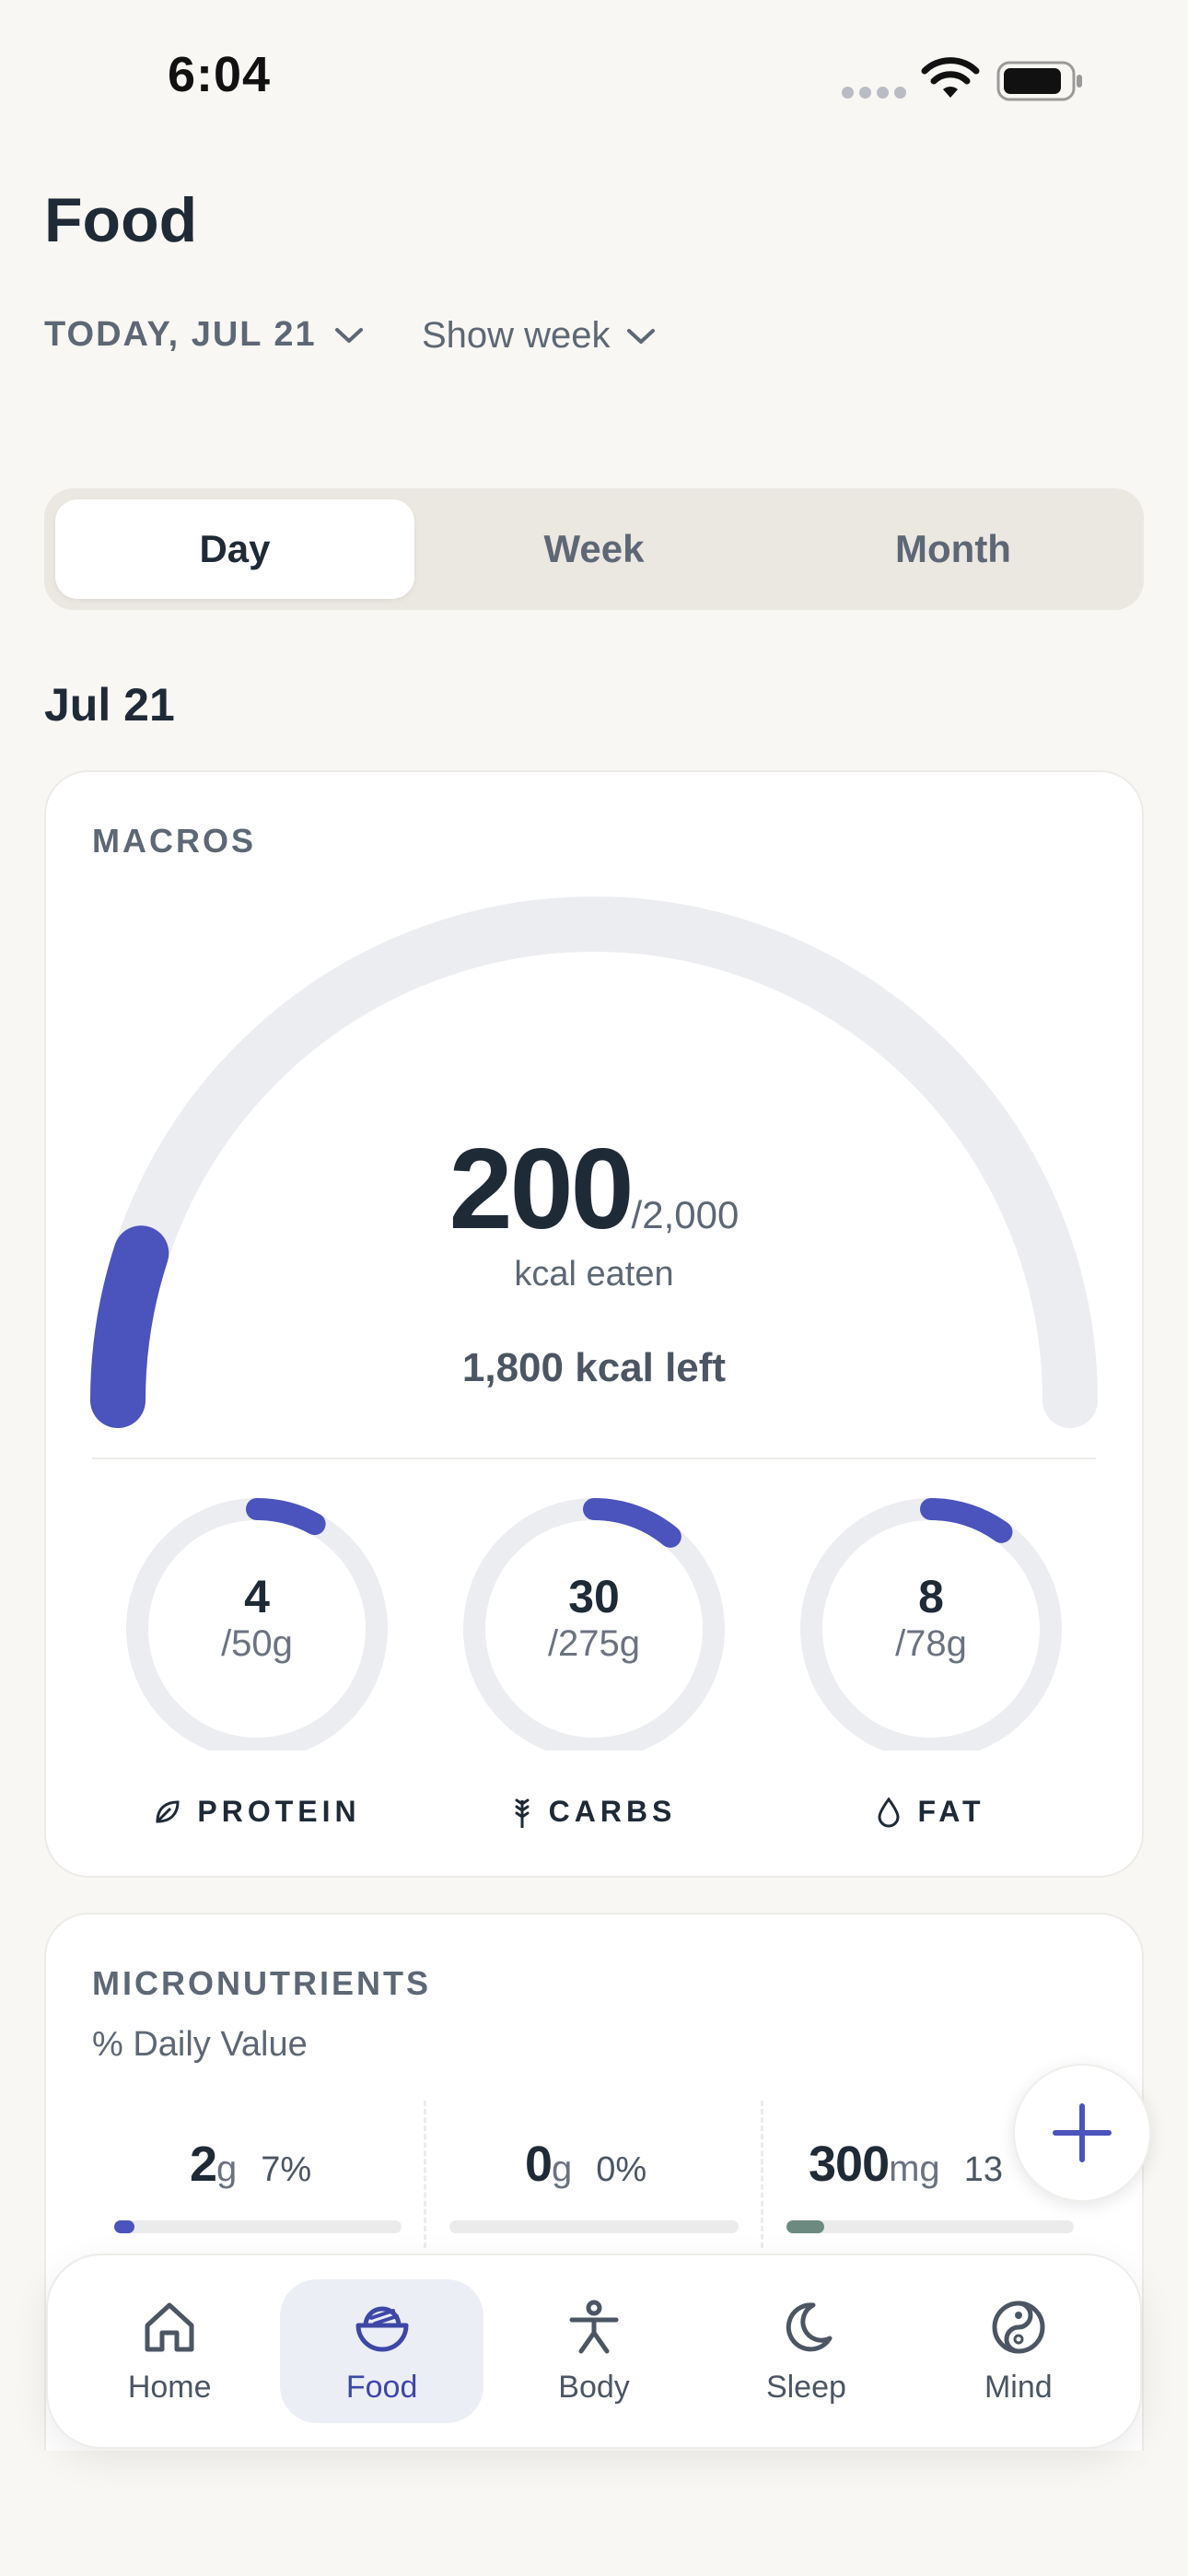 The image size is (1188, 2576). I want to click on protein-label-text: PROTEIN, so click(279, 1811).